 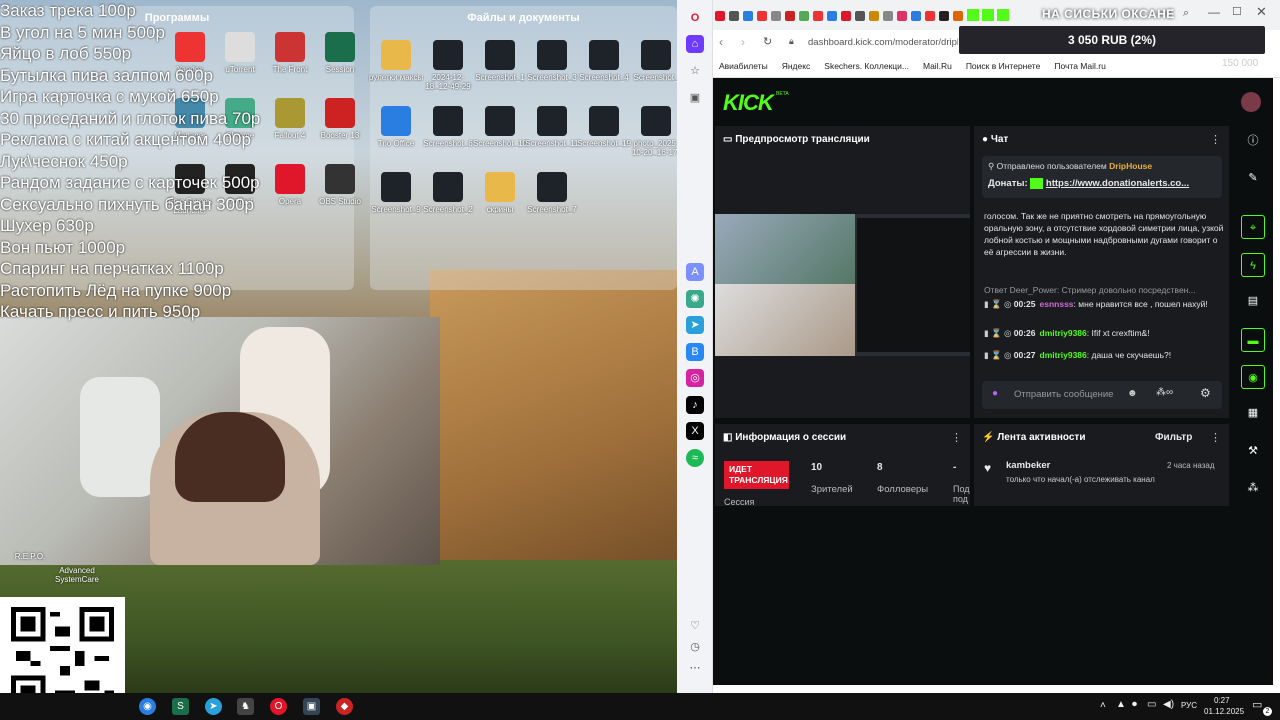 I want to click on clock-date: 01.12.2025, so click(x=1224, y=711).